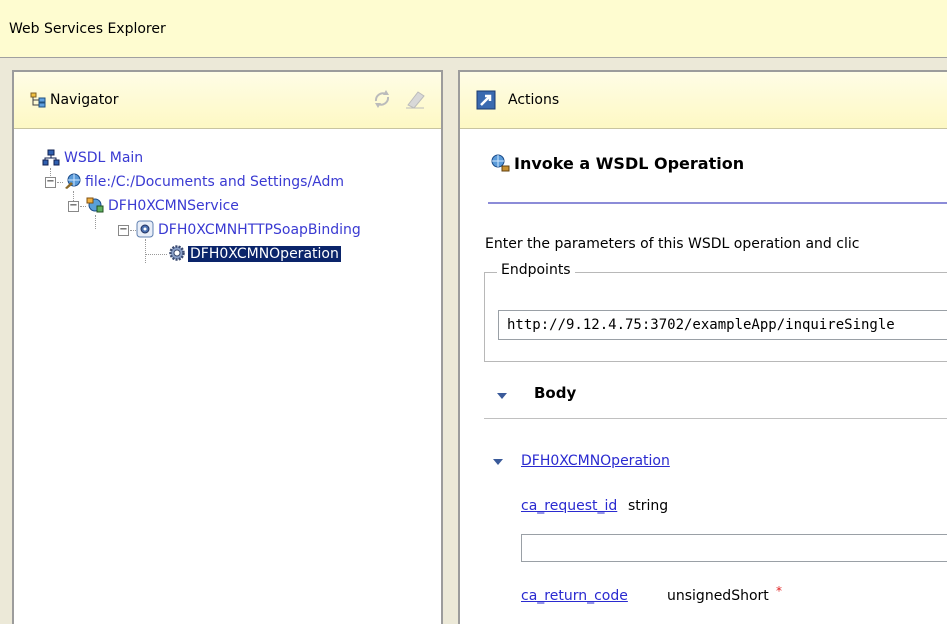 The height and width of the screenshot is (624, 947). I want to click on operation-gear-icon, so click(177, 253).